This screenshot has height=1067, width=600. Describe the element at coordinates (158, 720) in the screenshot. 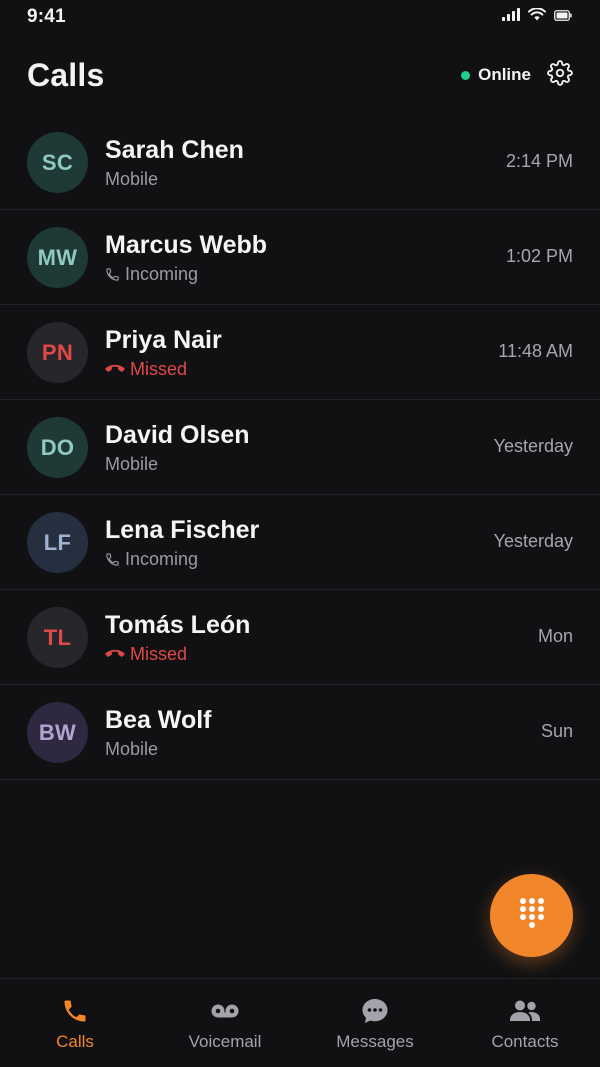

I see `contact-name: Bea Wolf` at that location.